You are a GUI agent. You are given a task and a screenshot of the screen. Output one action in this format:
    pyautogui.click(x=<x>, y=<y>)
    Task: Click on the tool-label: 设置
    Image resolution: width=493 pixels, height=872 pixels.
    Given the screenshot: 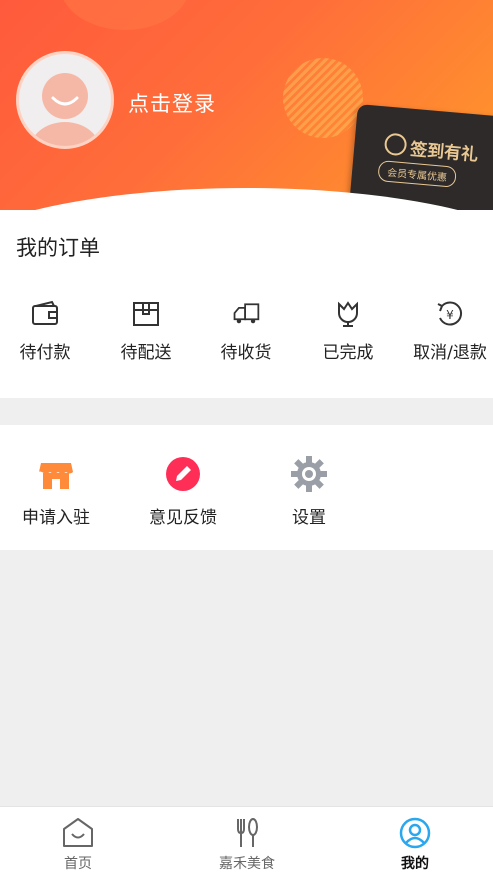 What is the action you would take?
    pyautogui.click(x=309, y=518)
    